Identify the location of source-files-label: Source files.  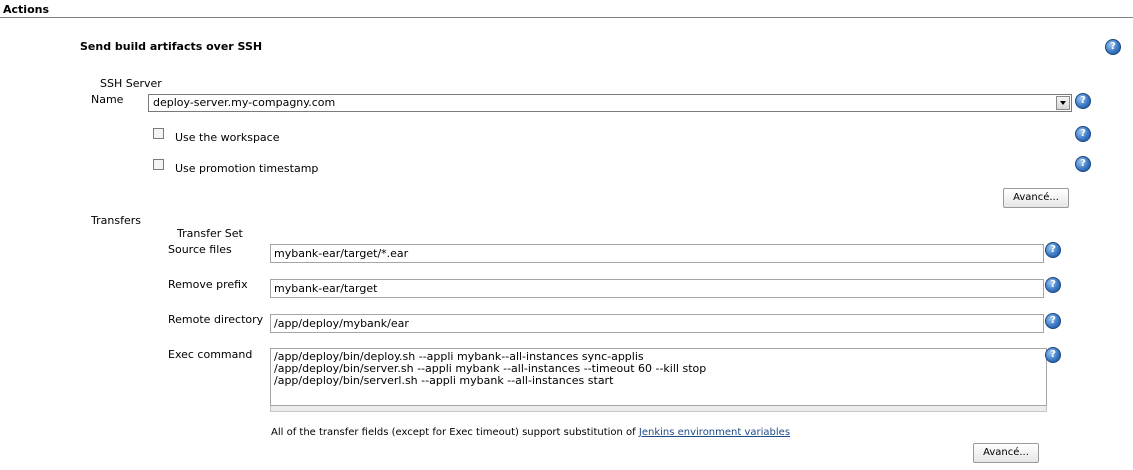
(200, 249).